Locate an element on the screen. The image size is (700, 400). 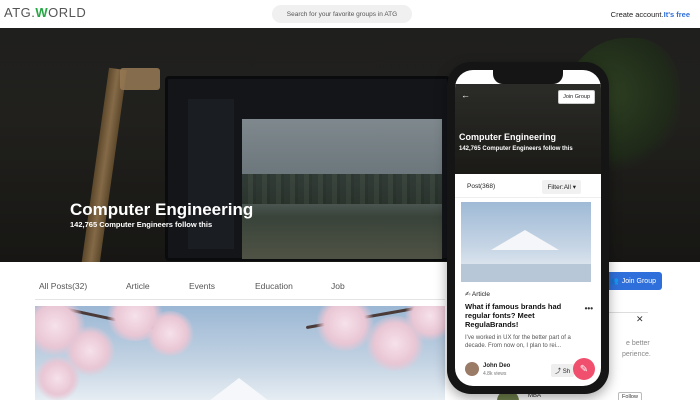
phone-group-title: Computer Engineering is located at coordinates (508, 137).